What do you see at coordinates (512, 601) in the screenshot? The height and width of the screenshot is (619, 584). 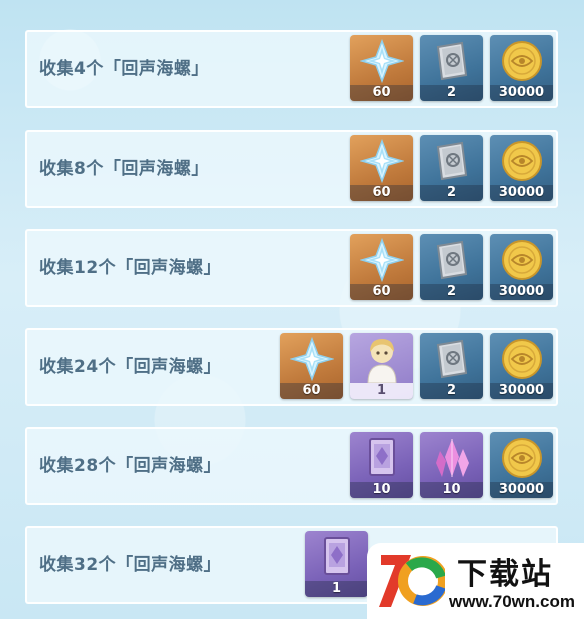 I see `watermark-url: www.70wn.com` at bounding box center [512, 601].